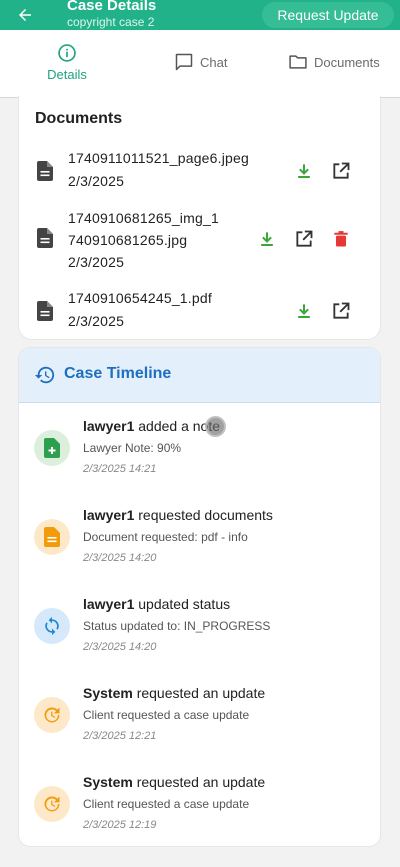 The image size is (400, 867). I want to click on arrow-left-icon, so click(25, 15).